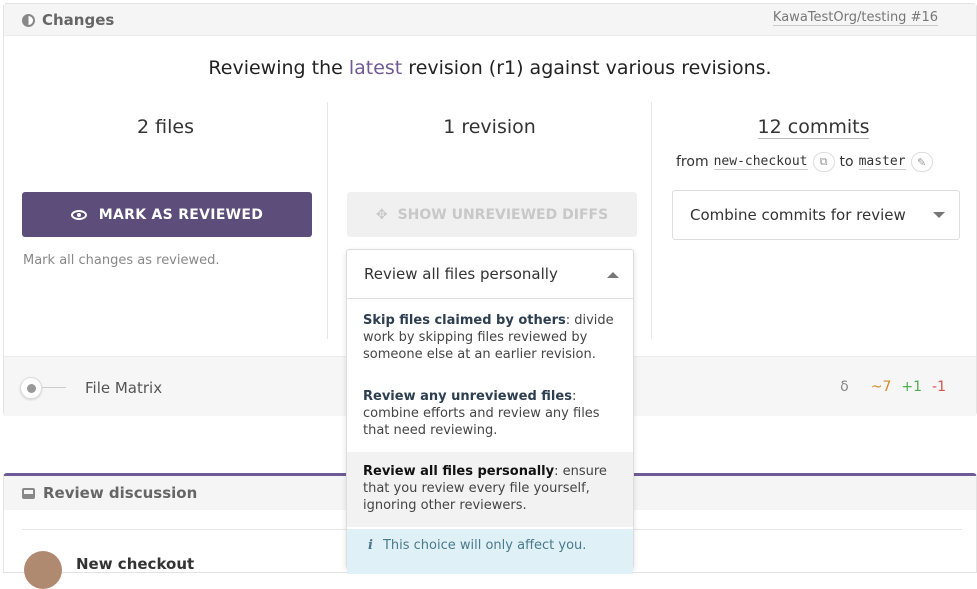 The height and width of the screenshot is (589, 977). What do you see at coordinates (846, 162) in the screenshot?
I see `to-label: to` at bounding box center [846, 162].